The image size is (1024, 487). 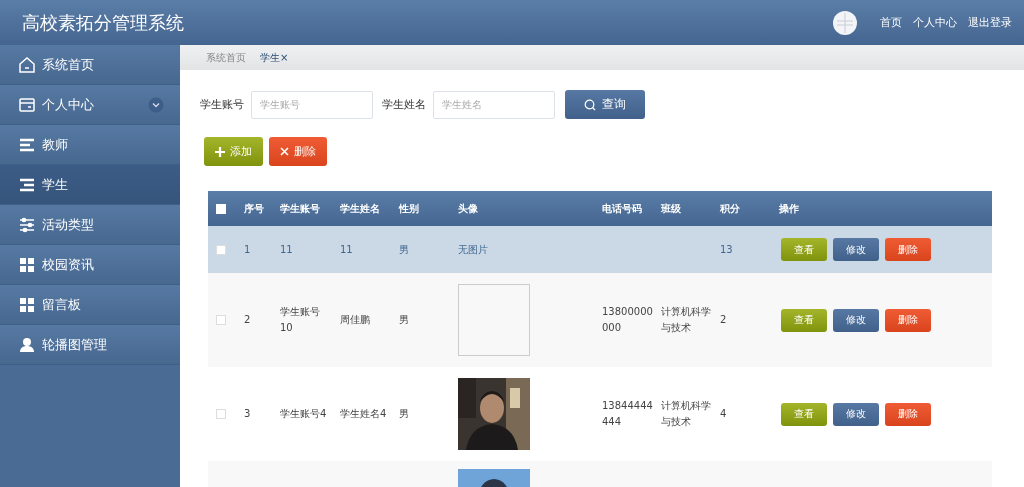 I want to click on column-header: 序号, so click(x=254, y=208).